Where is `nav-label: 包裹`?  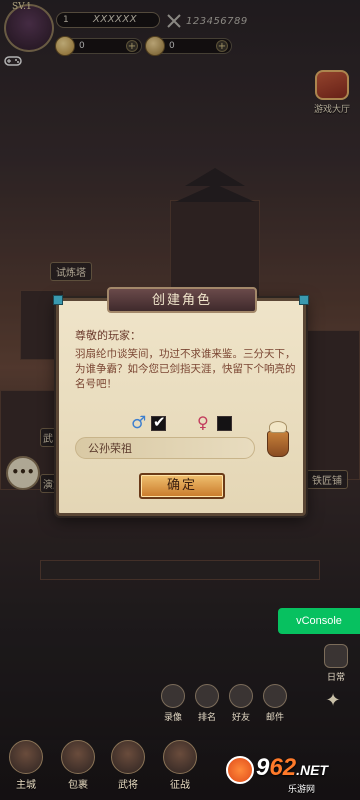 nav-label: 包裹 is located at coordinates (78, 785).